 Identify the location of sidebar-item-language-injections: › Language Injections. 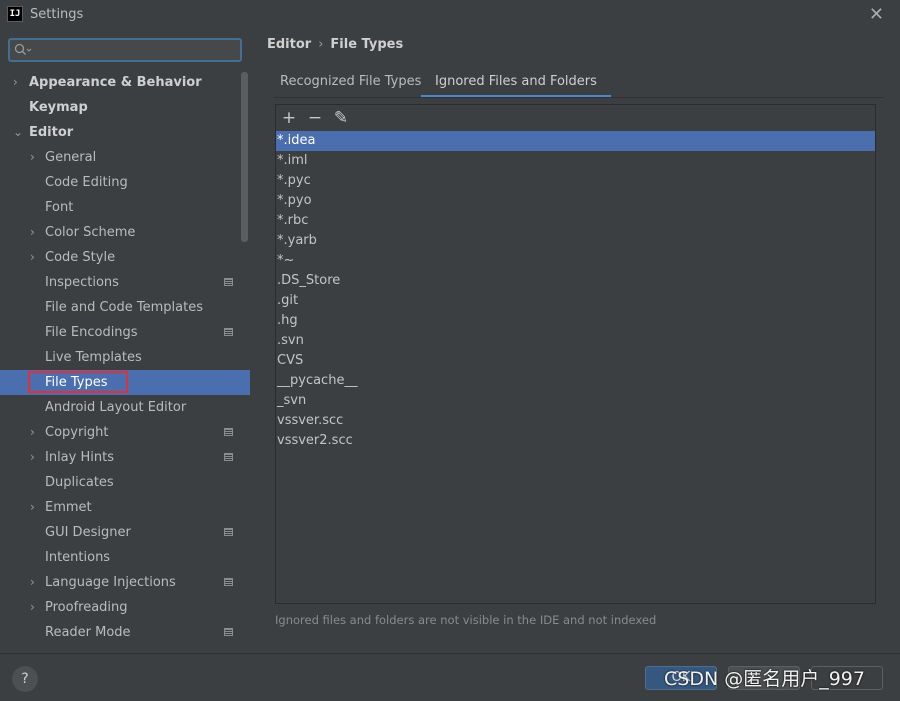
(125, 582).